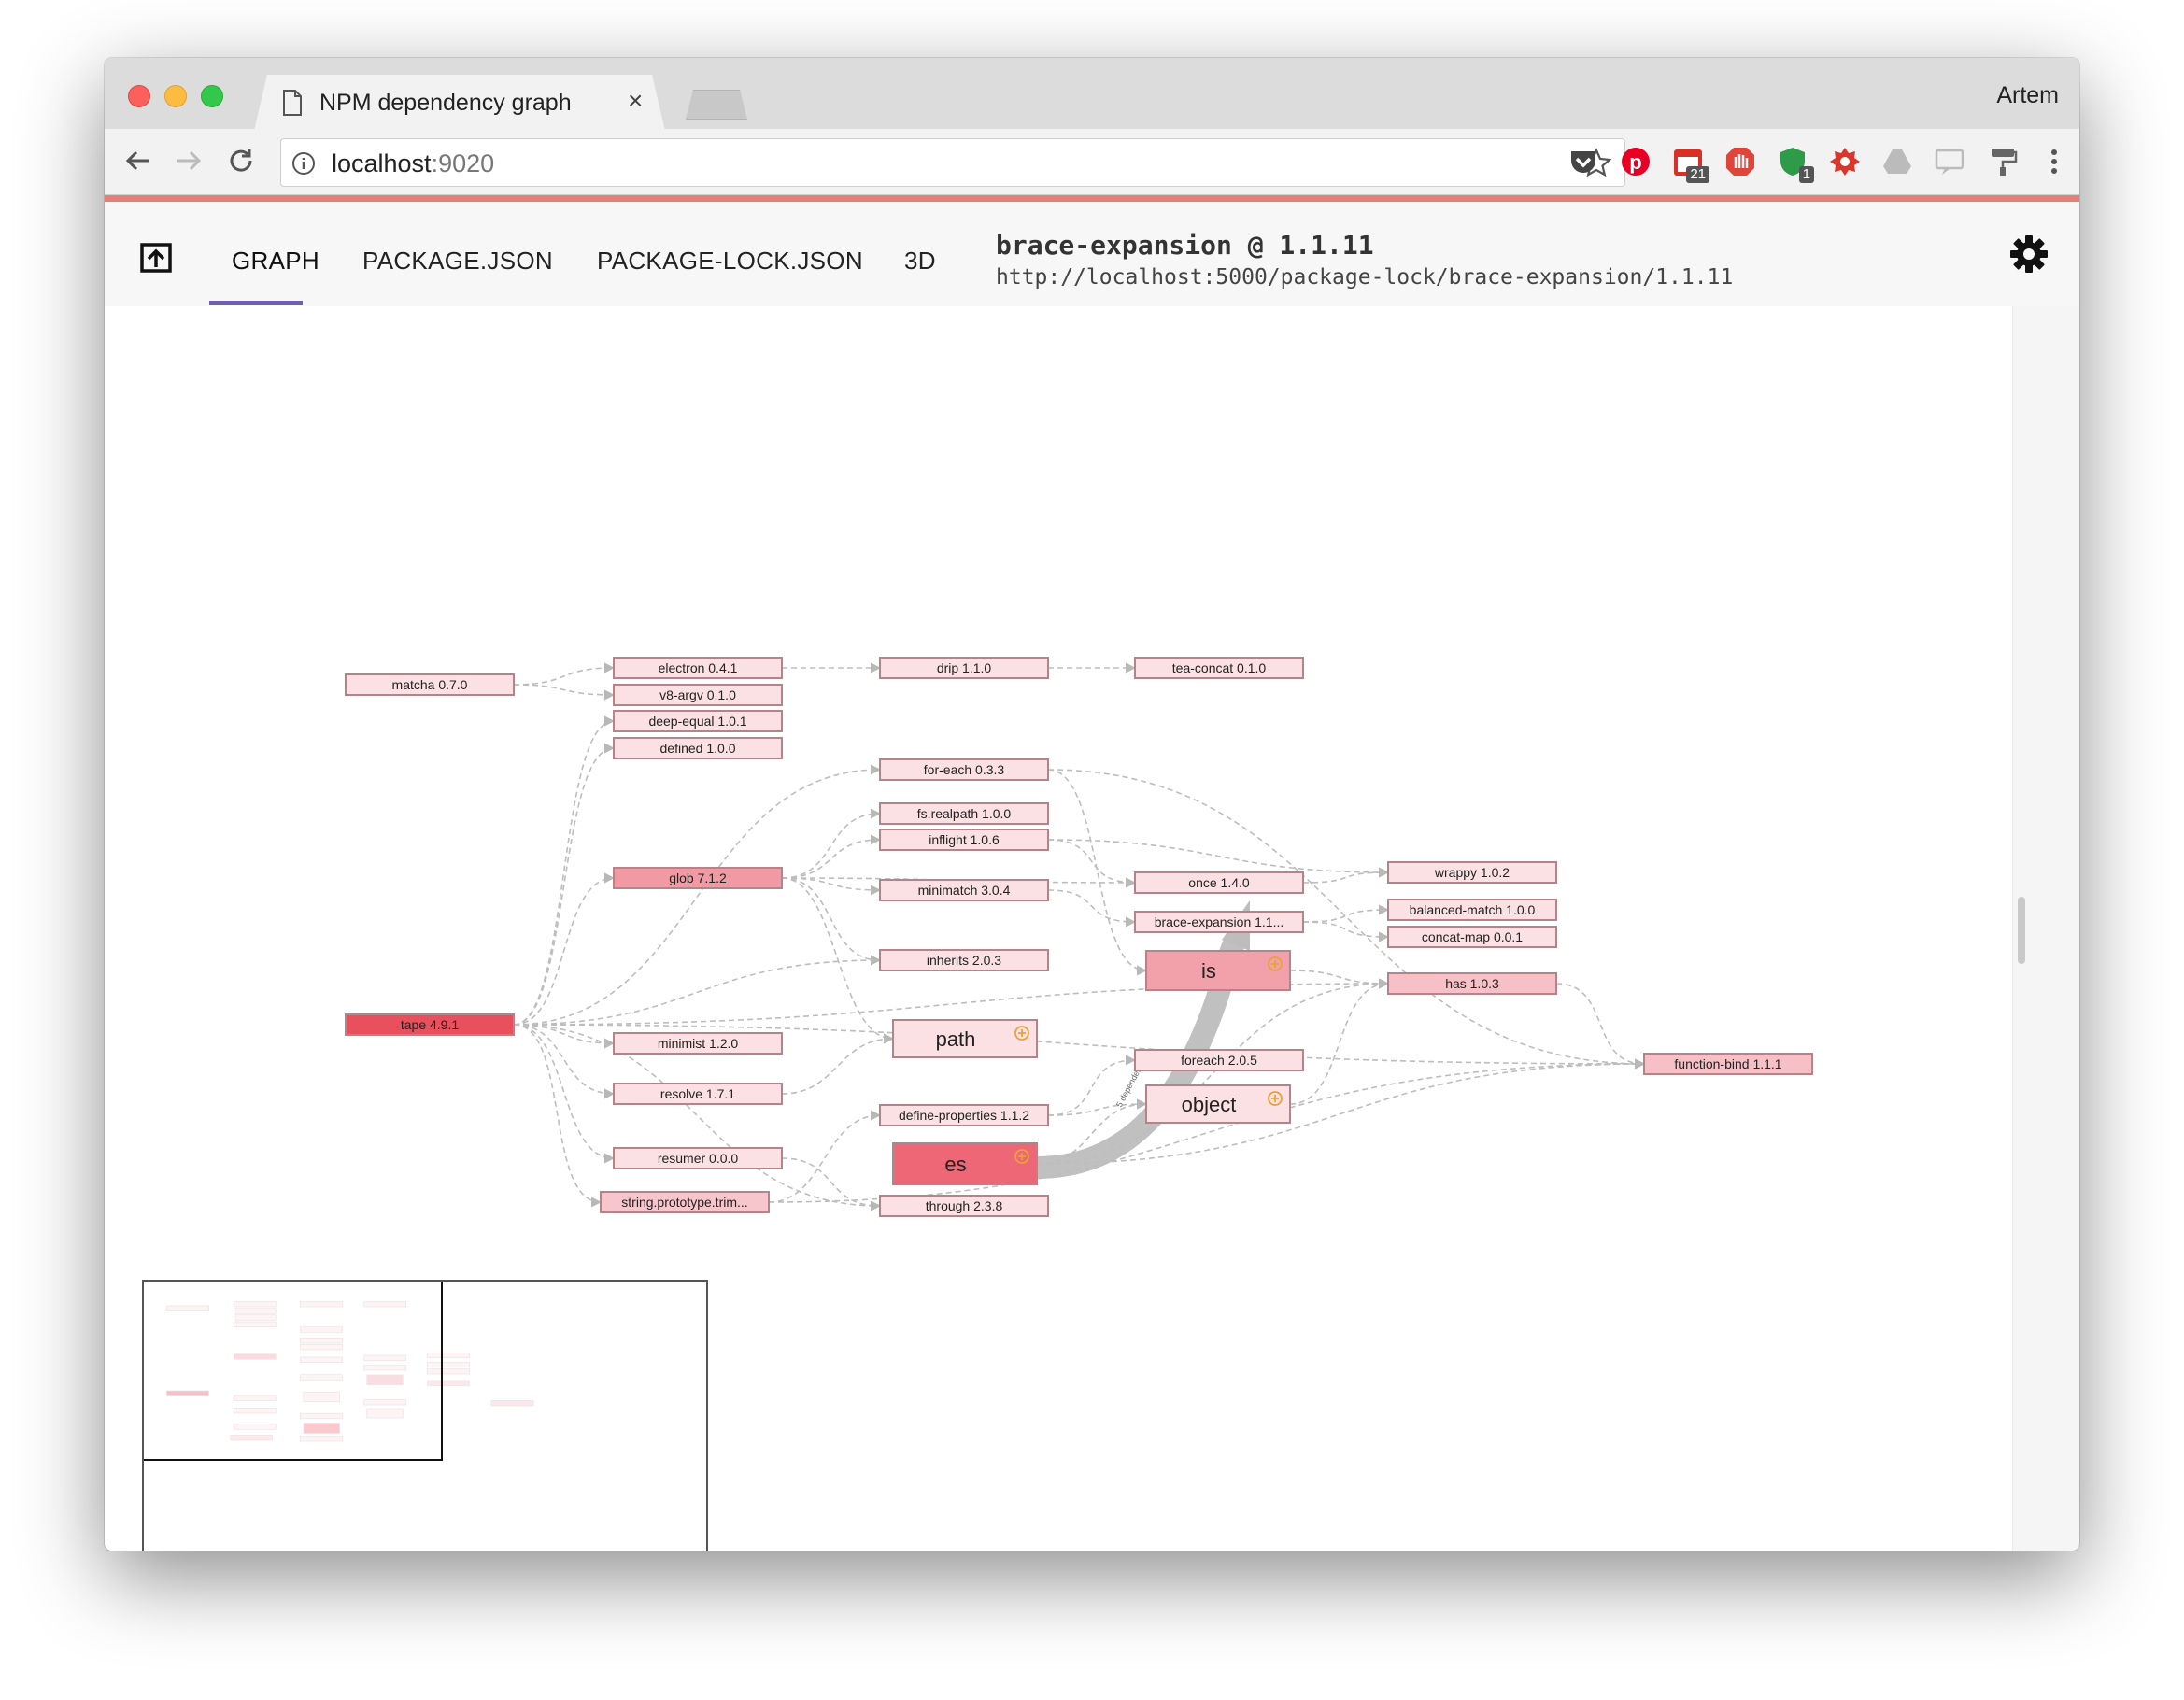 Image resolution: width=2184 pixels, height=1700 pixels. I want to click on gear-icon, so click(2028, 254).